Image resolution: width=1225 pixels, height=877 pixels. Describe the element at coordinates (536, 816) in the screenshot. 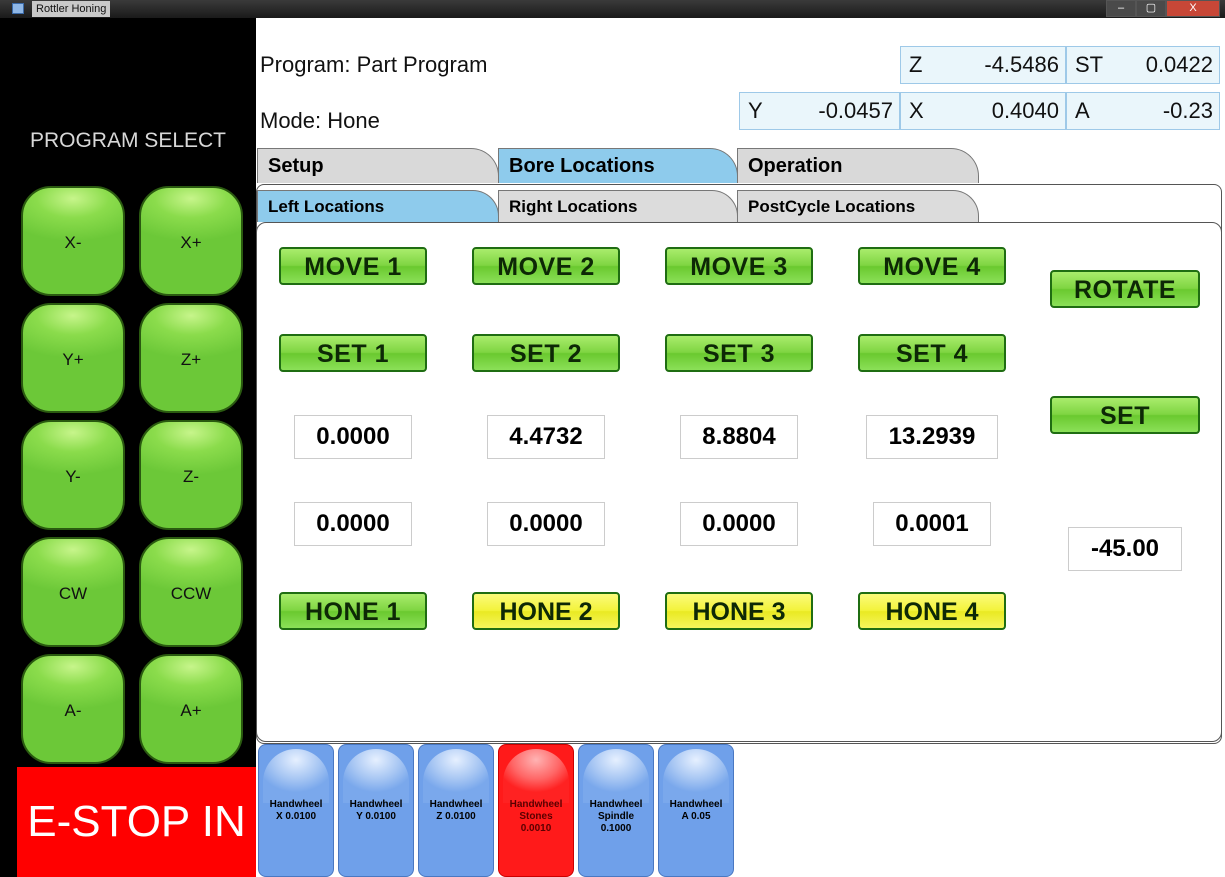

I see `handwheel-label: Handwheel Stones 0.0010` at that location.